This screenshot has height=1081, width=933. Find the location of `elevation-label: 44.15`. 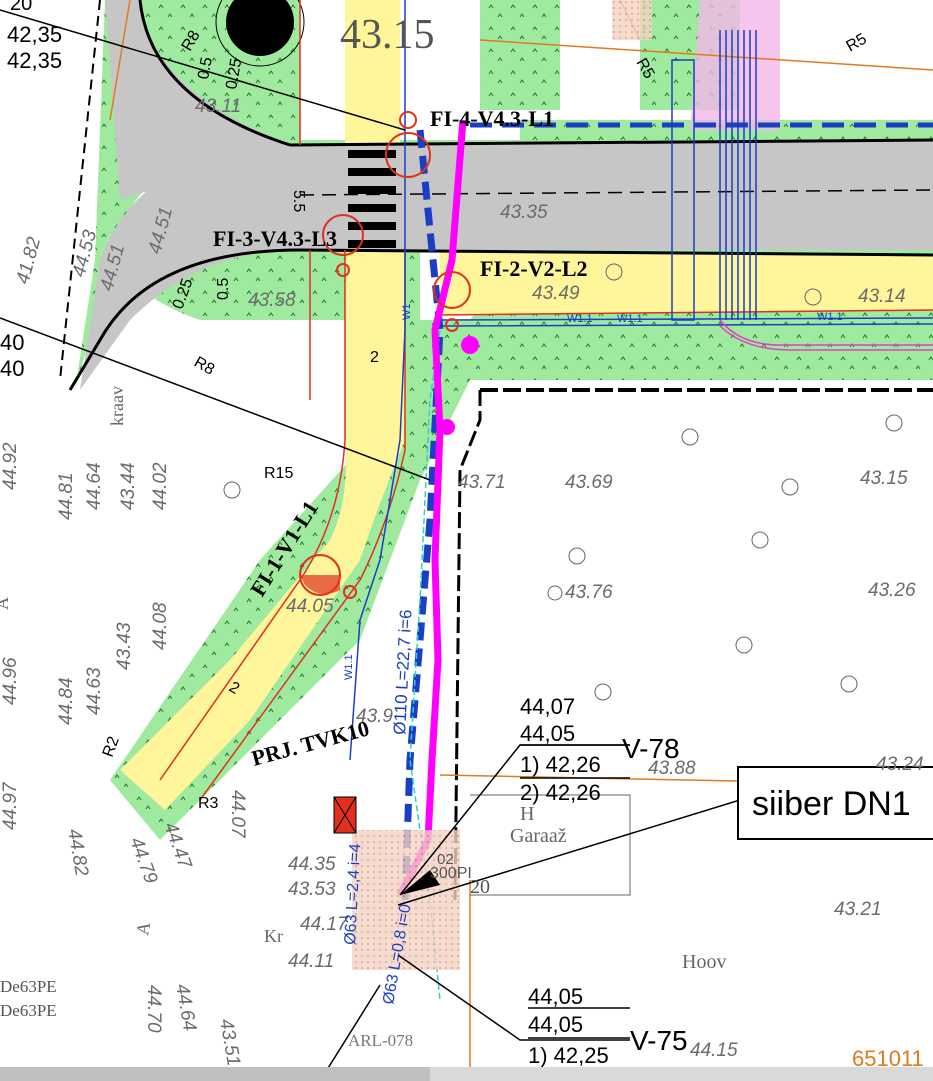

elevation-label: 44.15 is located at coordinates (714, 1050).